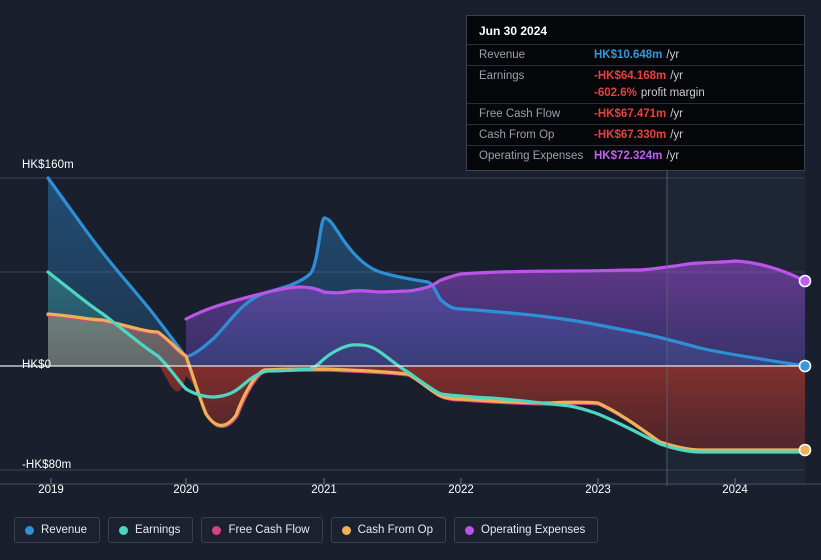  Describe the element at coordinates (269, 530) in the screenshot. I see `legend-item-label: Free Cash Flow` at that location.